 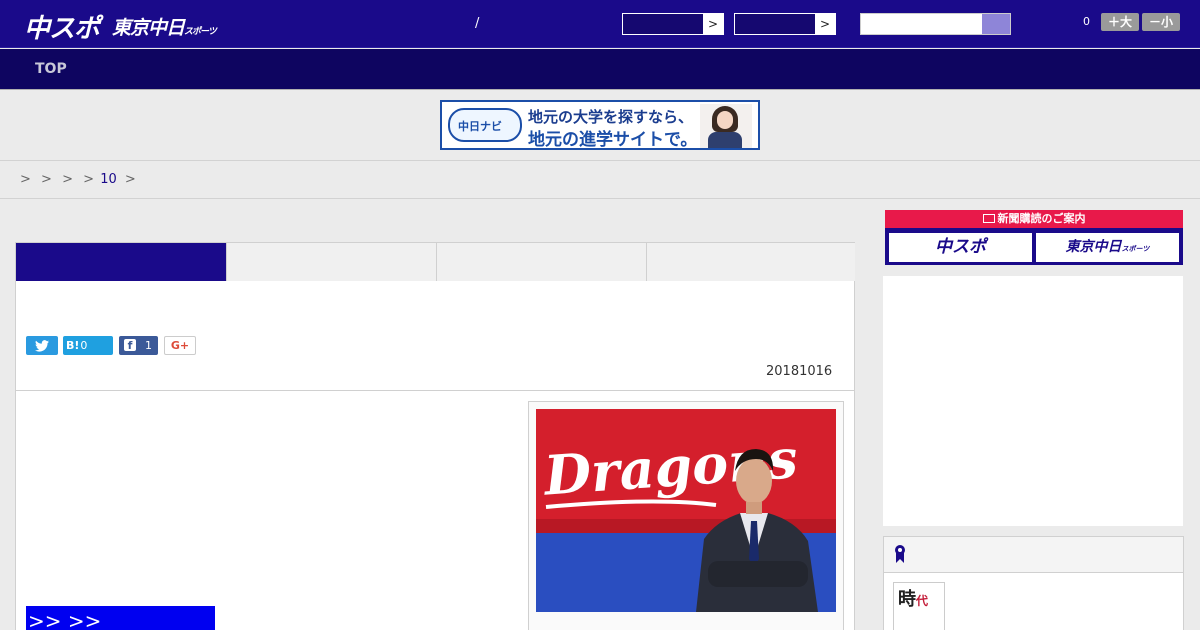 I want to click on subscribe-tokyo-chunichi-button: 東京中日スポーツ, so click(x=1107, y=247).